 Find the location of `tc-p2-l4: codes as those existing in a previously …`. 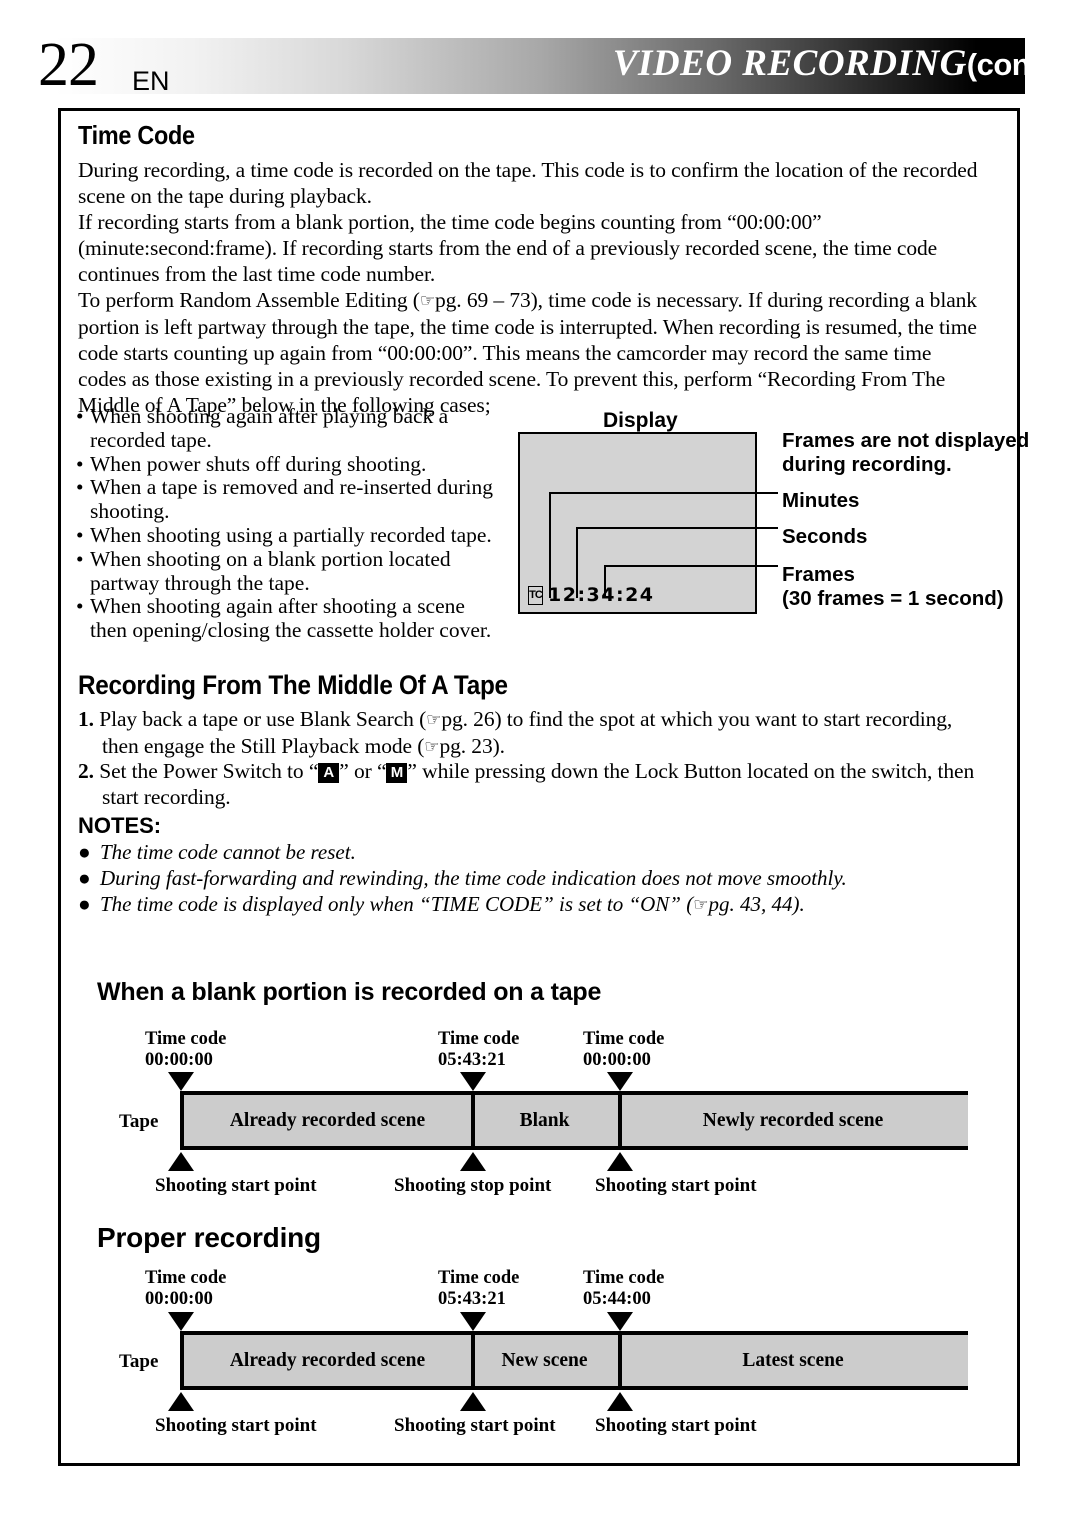

tc-p2-l4: codes as those existing in a previously … is located at coordinates (512, 379).